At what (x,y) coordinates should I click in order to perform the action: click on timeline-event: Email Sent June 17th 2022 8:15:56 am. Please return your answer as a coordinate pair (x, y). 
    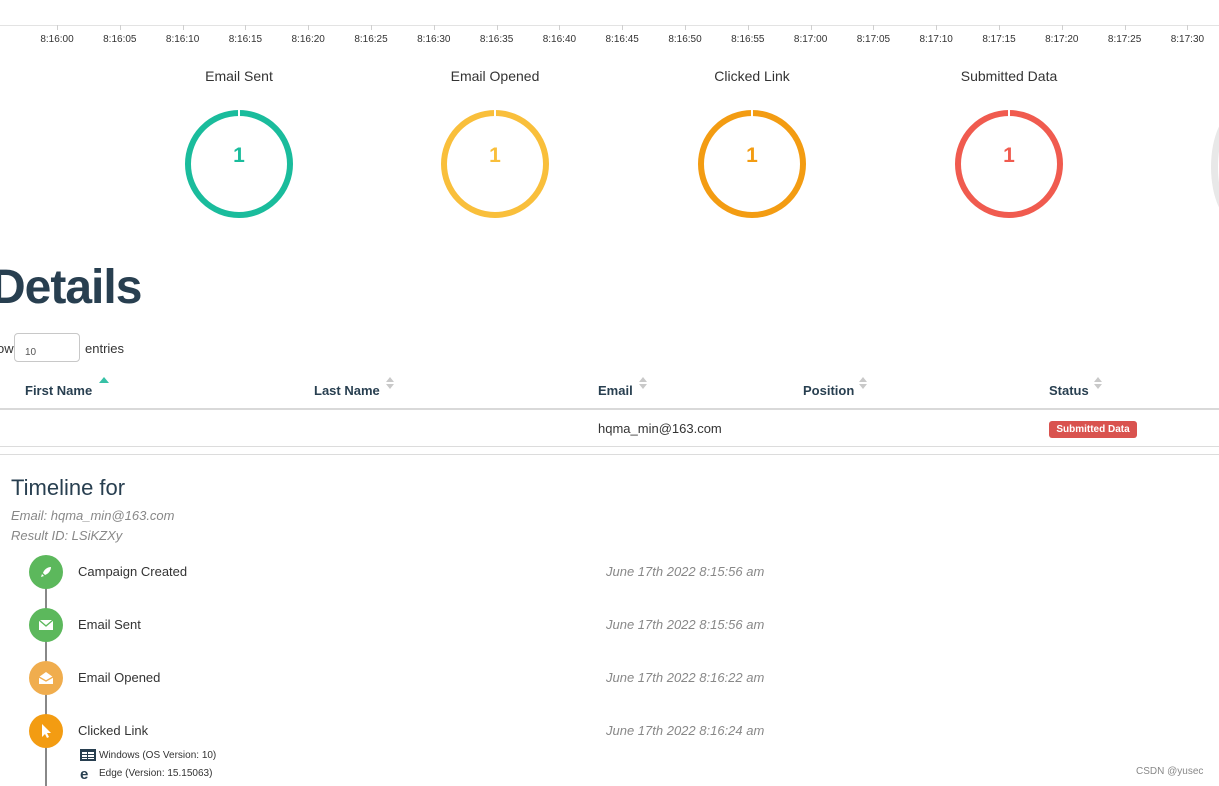
    Looking at the image, I should click on (609, 625).